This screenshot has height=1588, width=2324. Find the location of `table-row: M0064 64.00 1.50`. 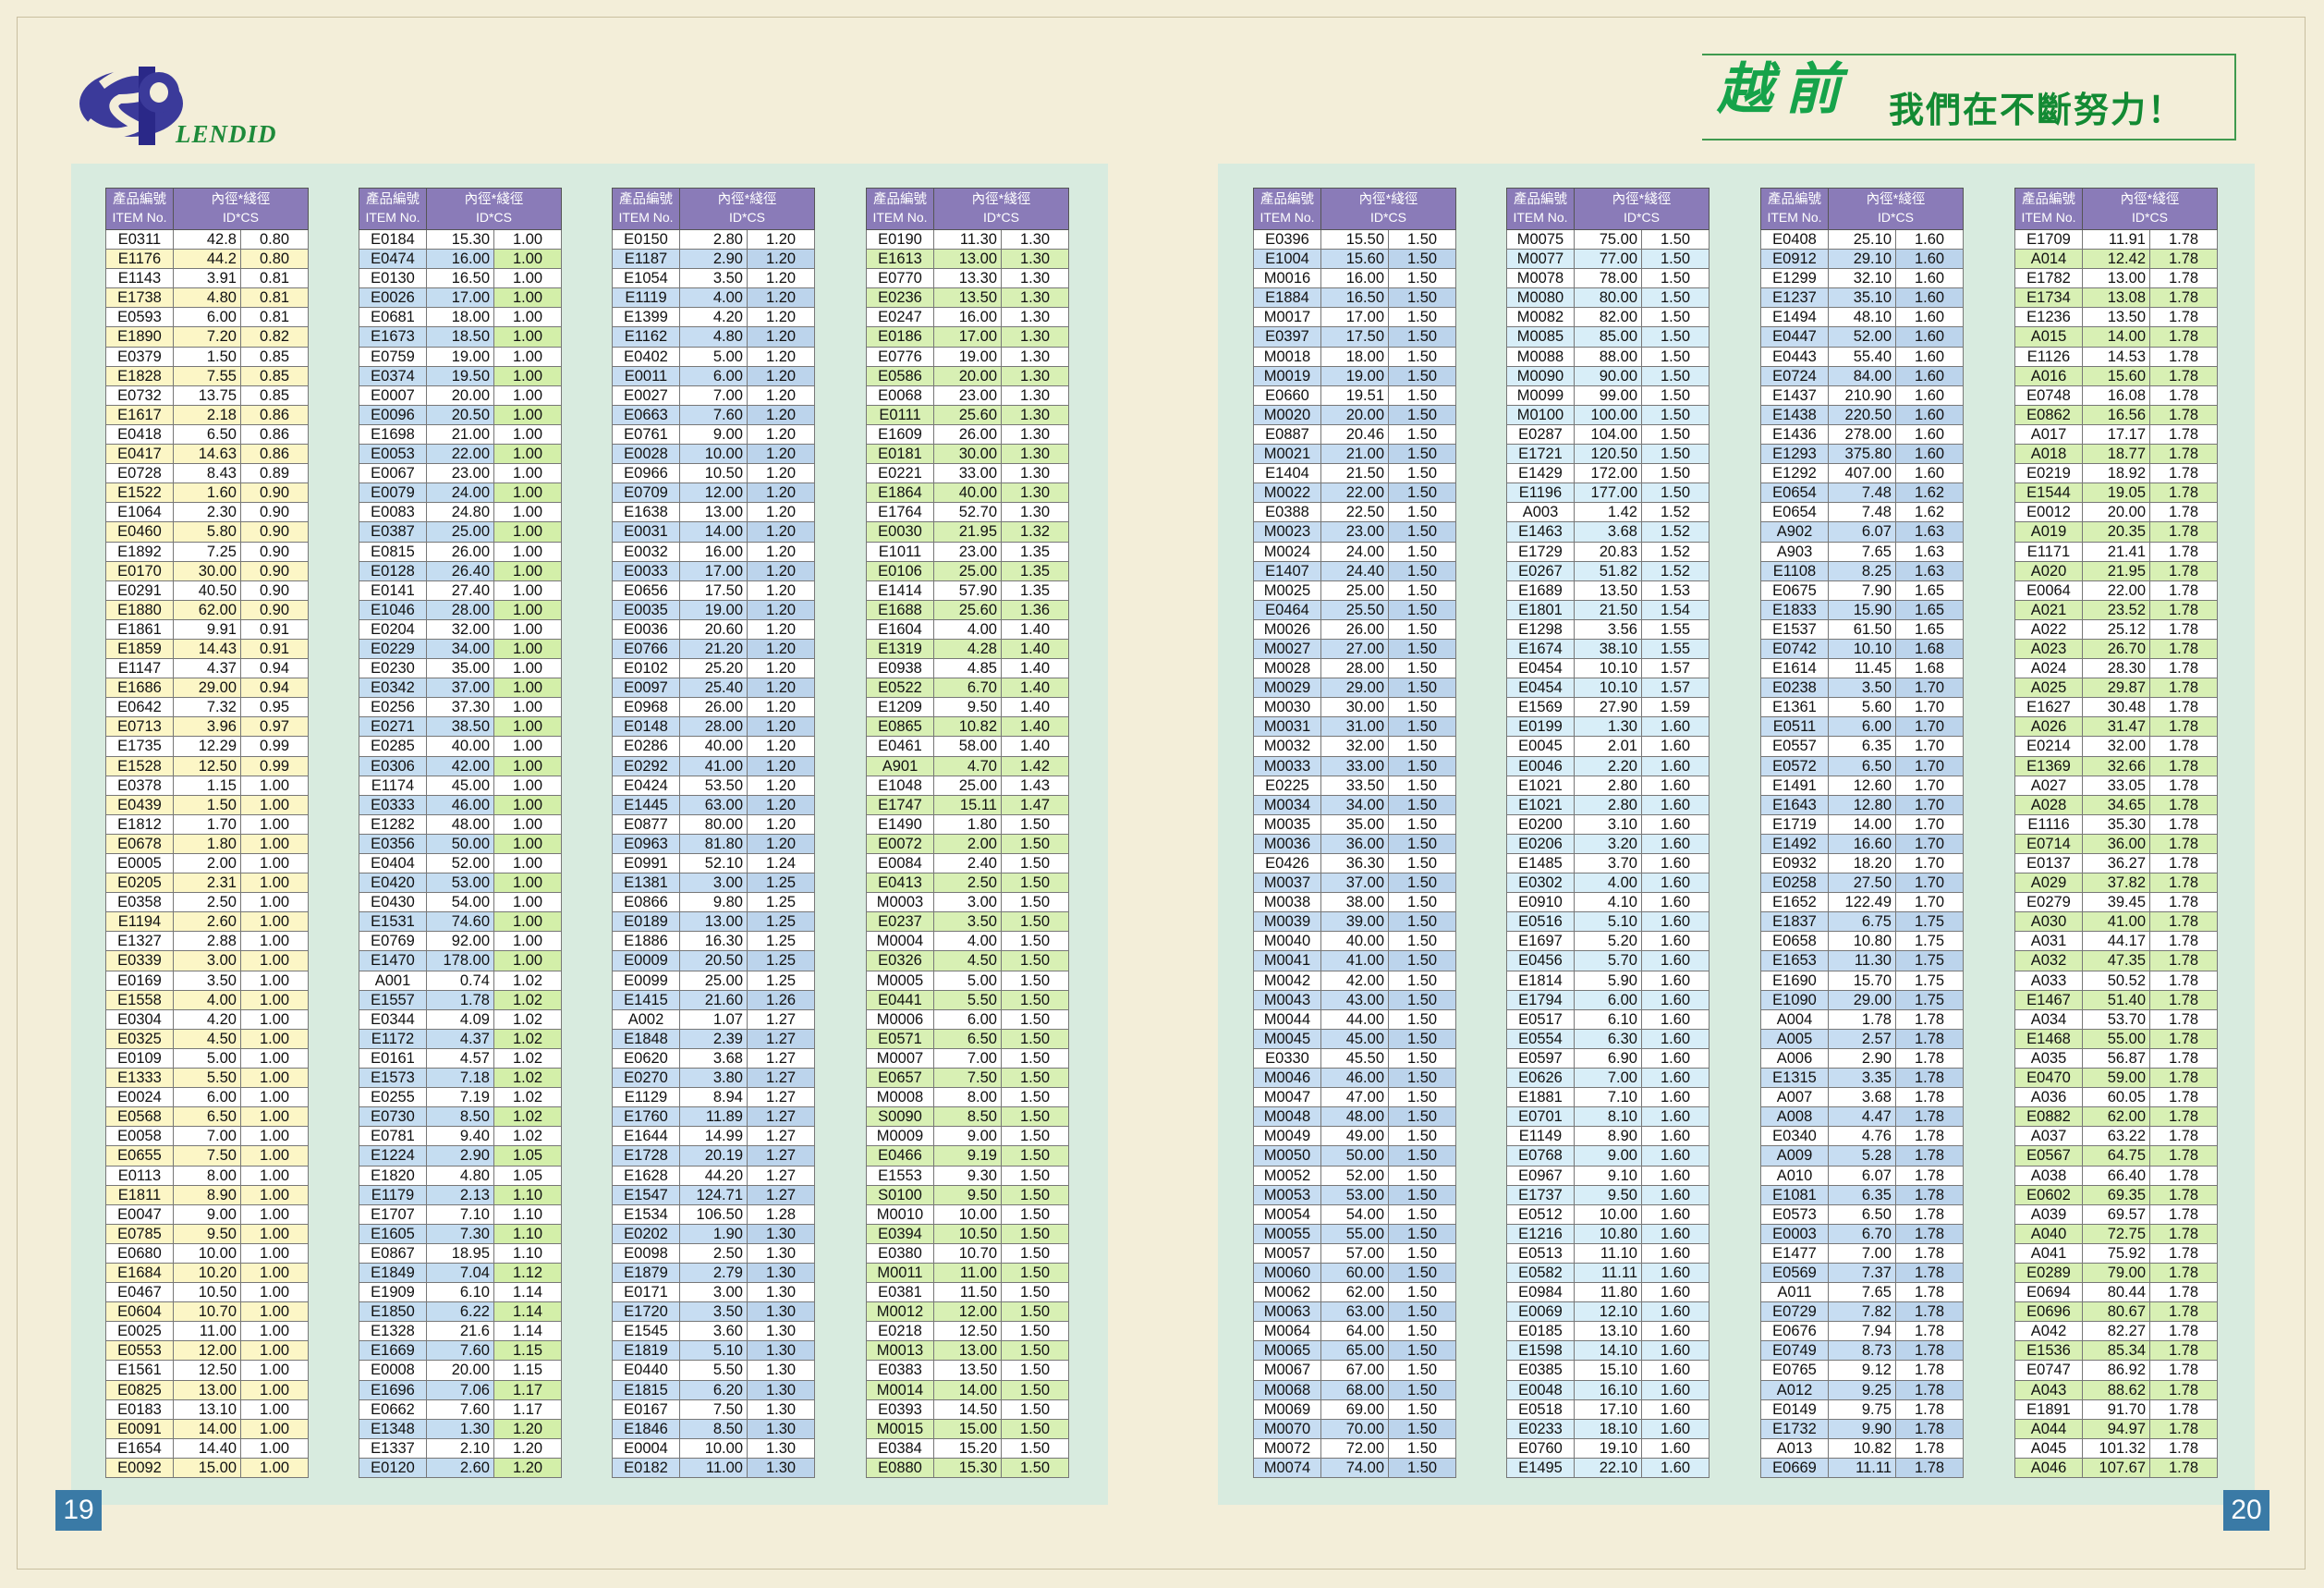

table-row: M0064 64.00 1.50 is located at coordinates (1354, 1331).